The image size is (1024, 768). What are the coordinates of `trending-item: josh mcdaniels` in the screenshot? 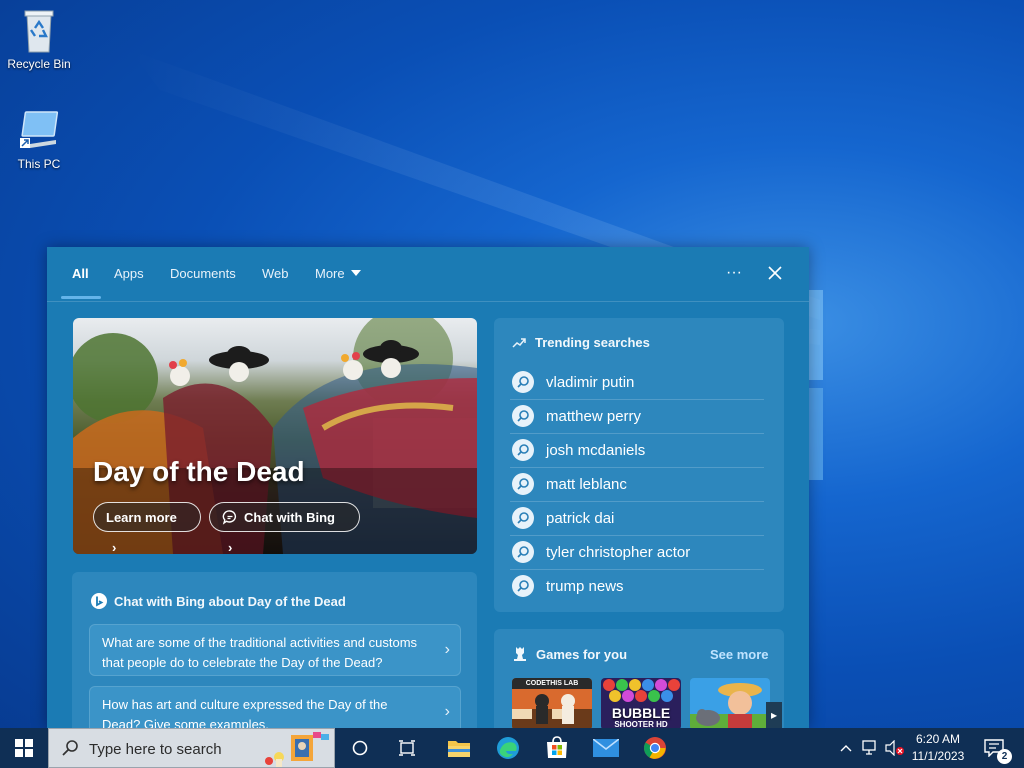 It's located at (637, 451).